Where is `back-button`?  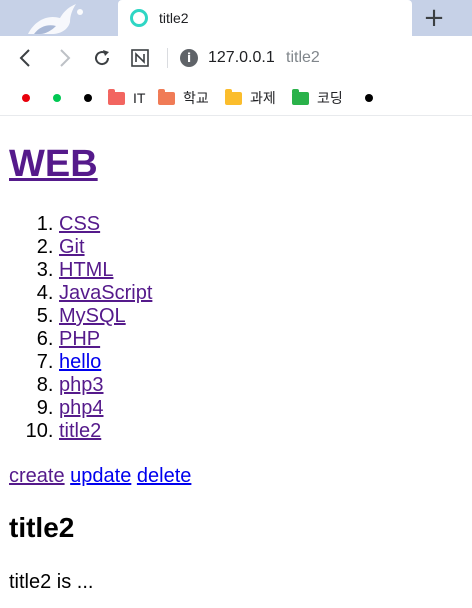 back-button is located at coordinates (26, 58).